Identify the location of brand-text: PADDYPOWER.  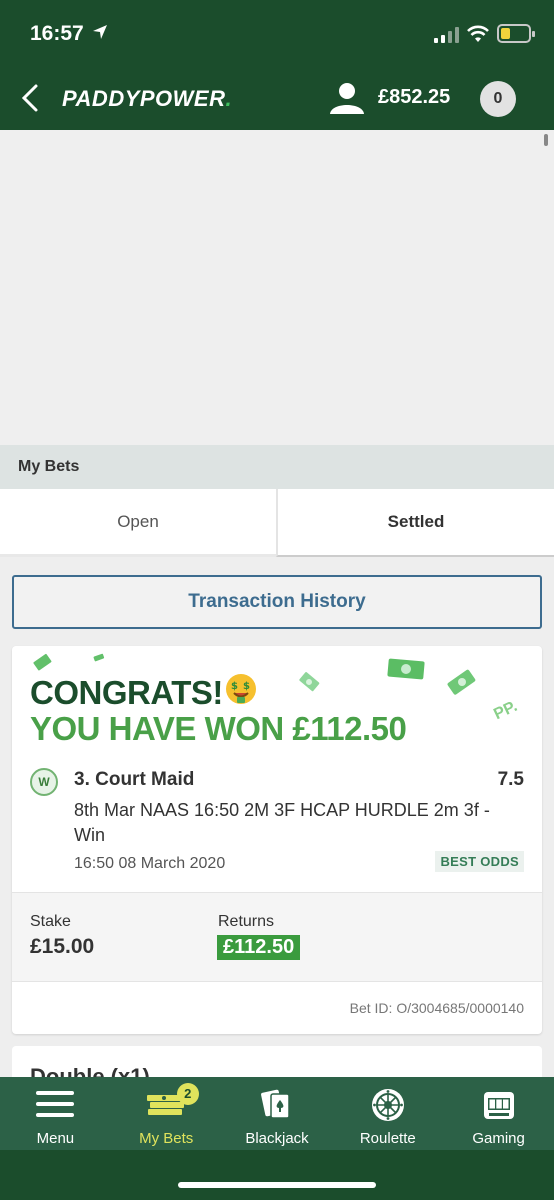
(144, 98).